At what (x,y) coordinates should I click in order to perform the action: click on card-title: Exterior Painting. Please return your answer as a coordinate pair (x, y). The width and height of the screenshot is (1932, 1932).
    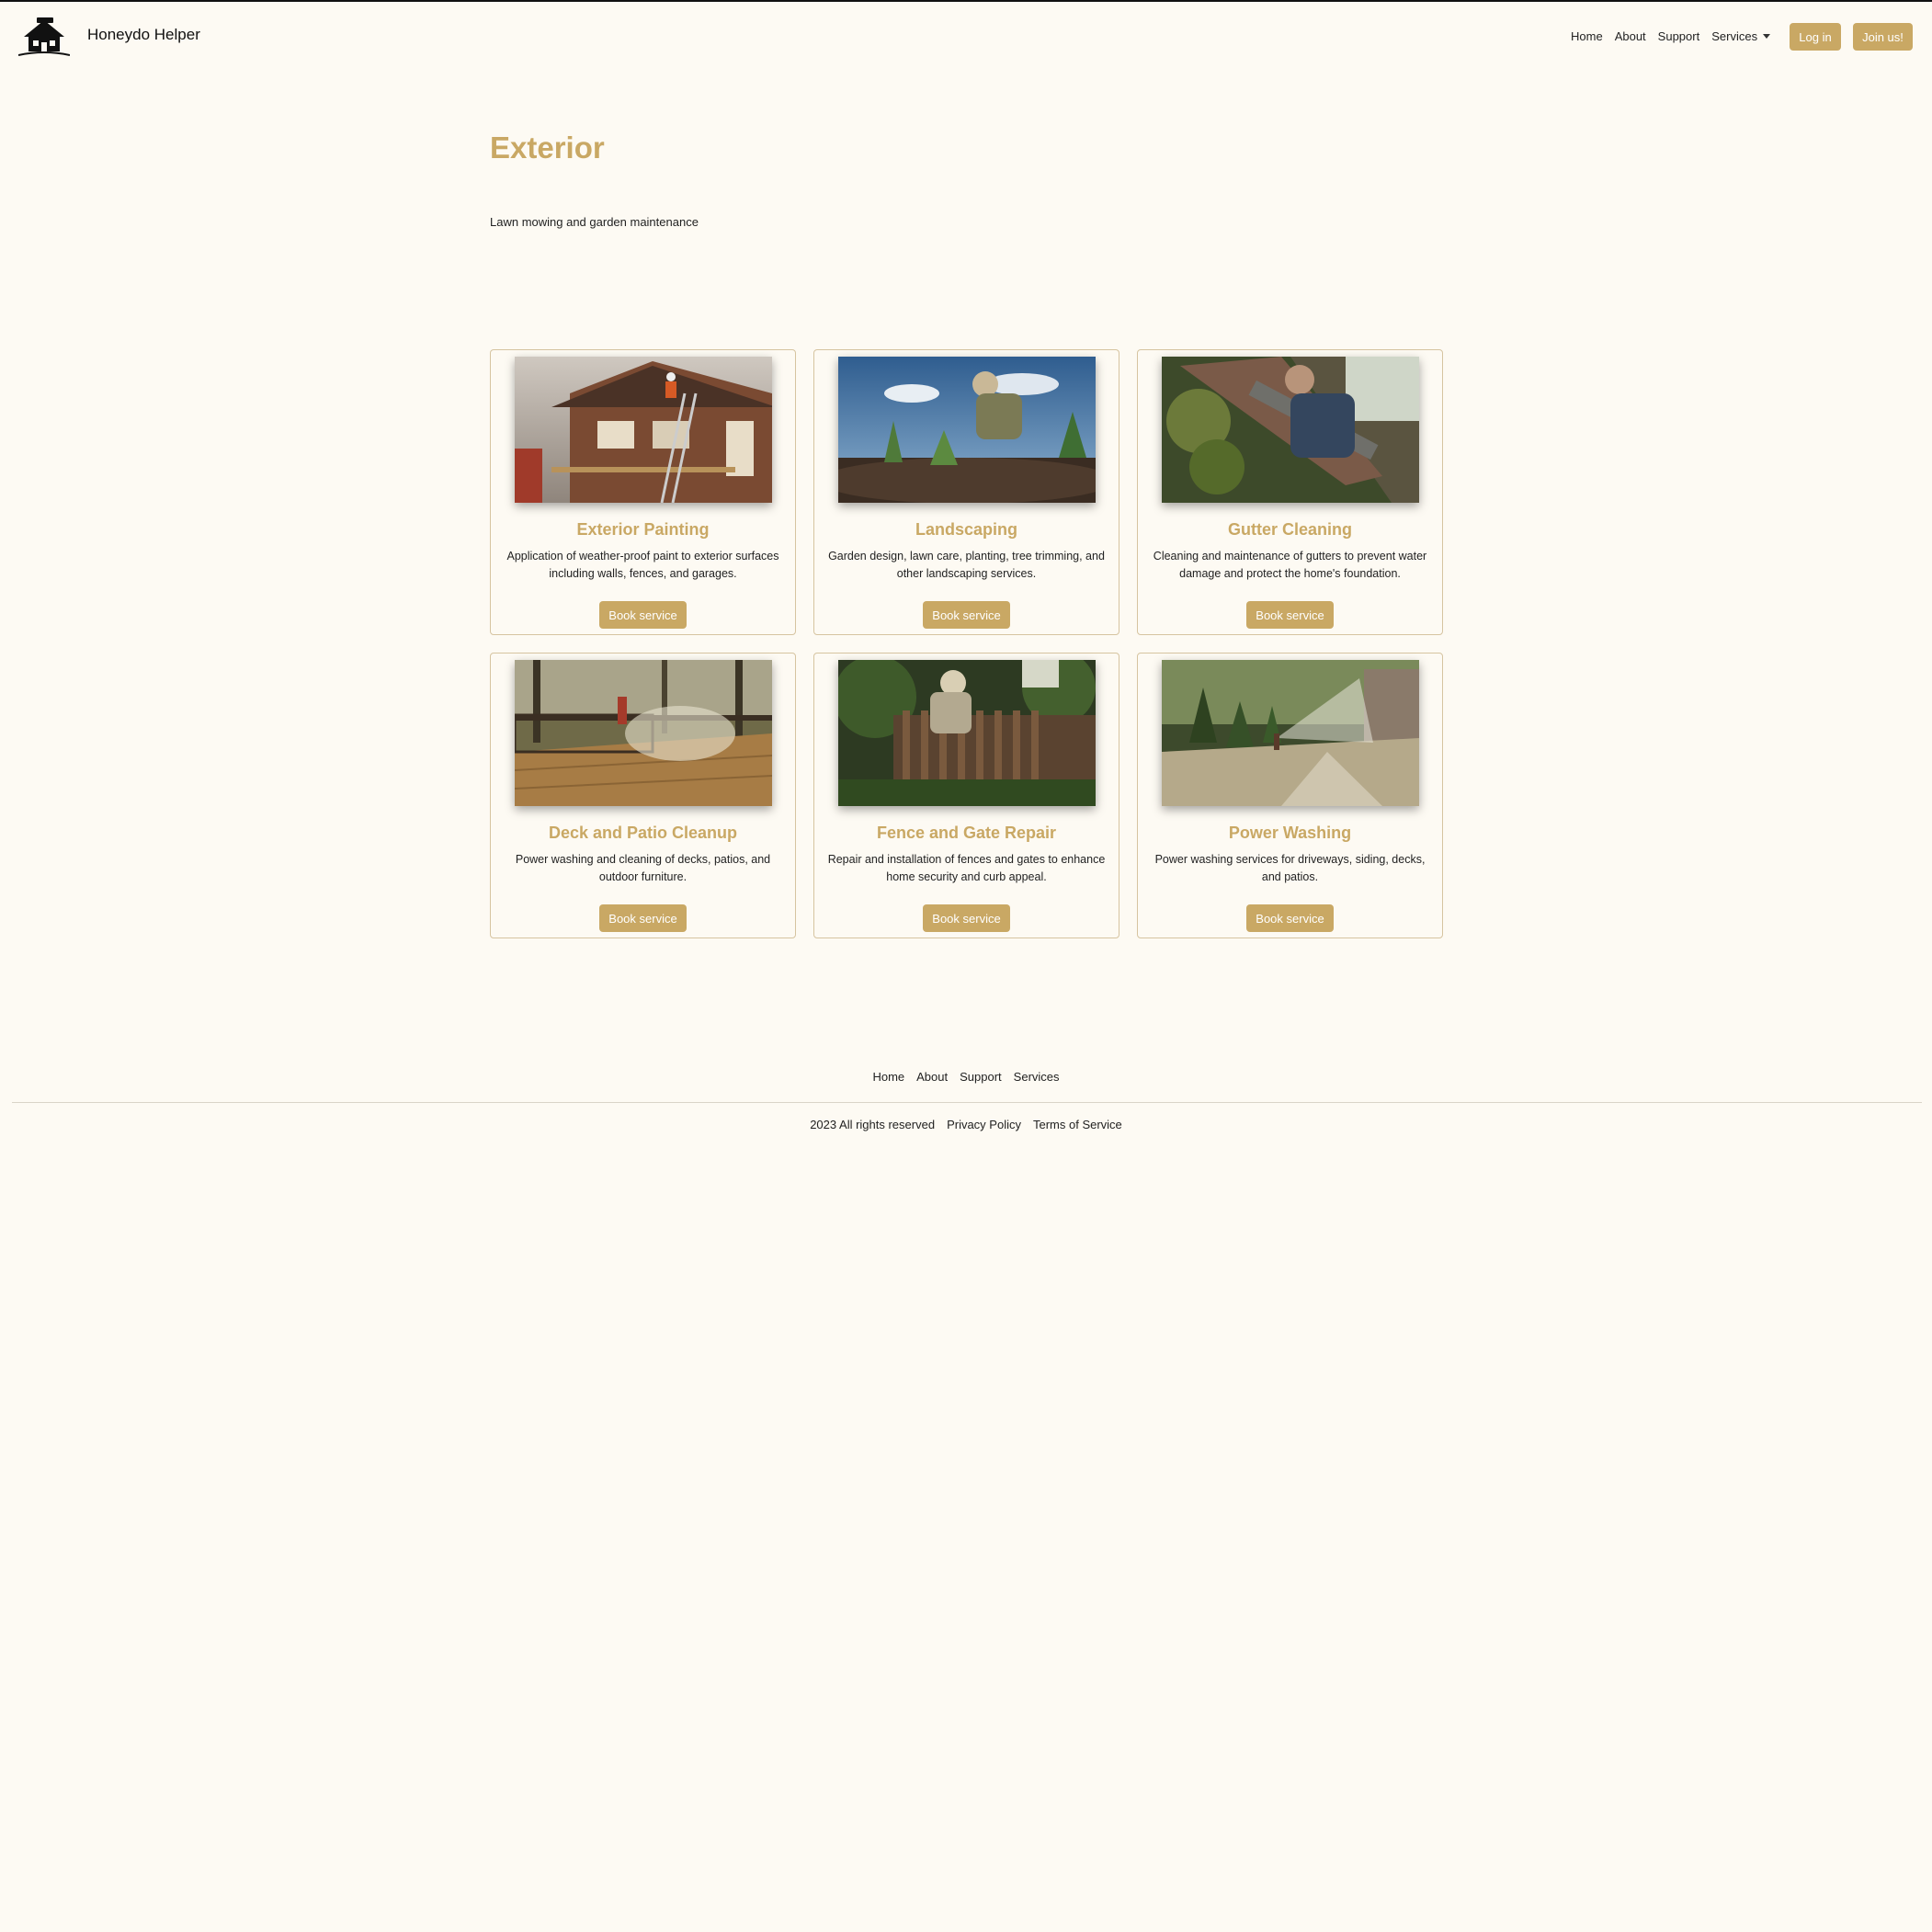
    Looking at the image, I should click on (643, 529).